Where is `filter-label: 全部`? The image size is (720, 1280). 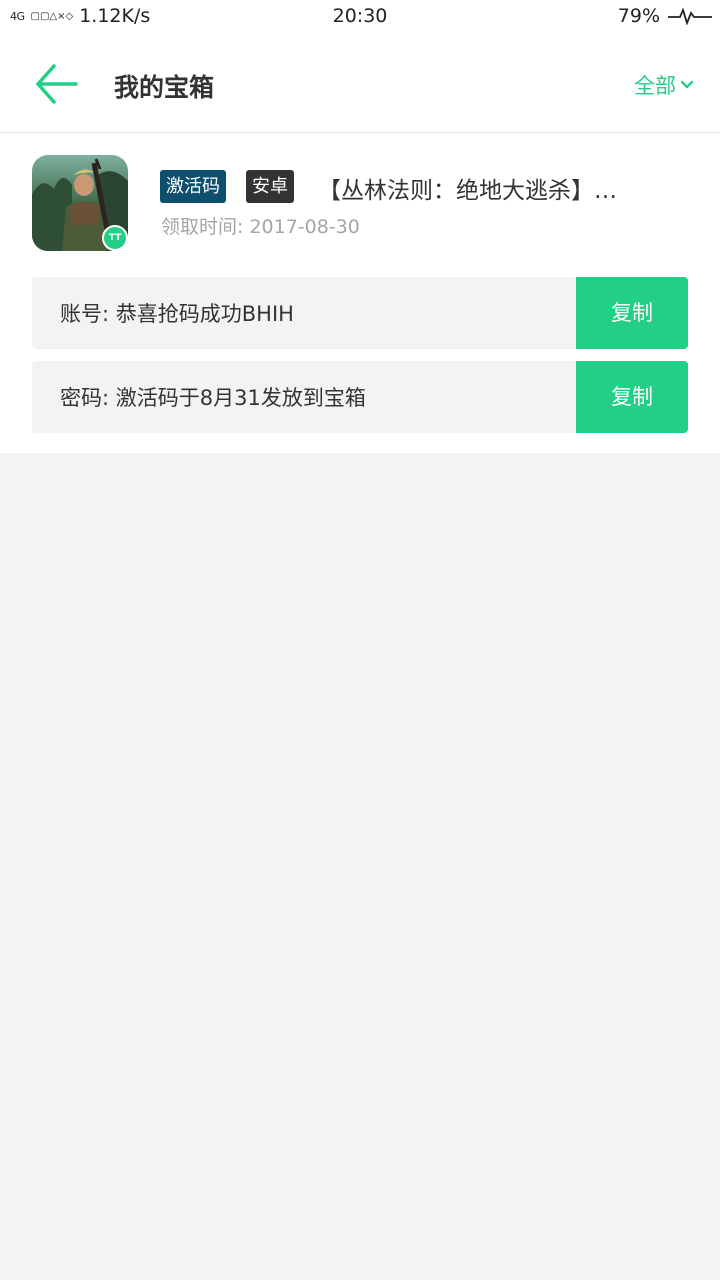 filter-label: 全部 is located at coordinates (655, 86).